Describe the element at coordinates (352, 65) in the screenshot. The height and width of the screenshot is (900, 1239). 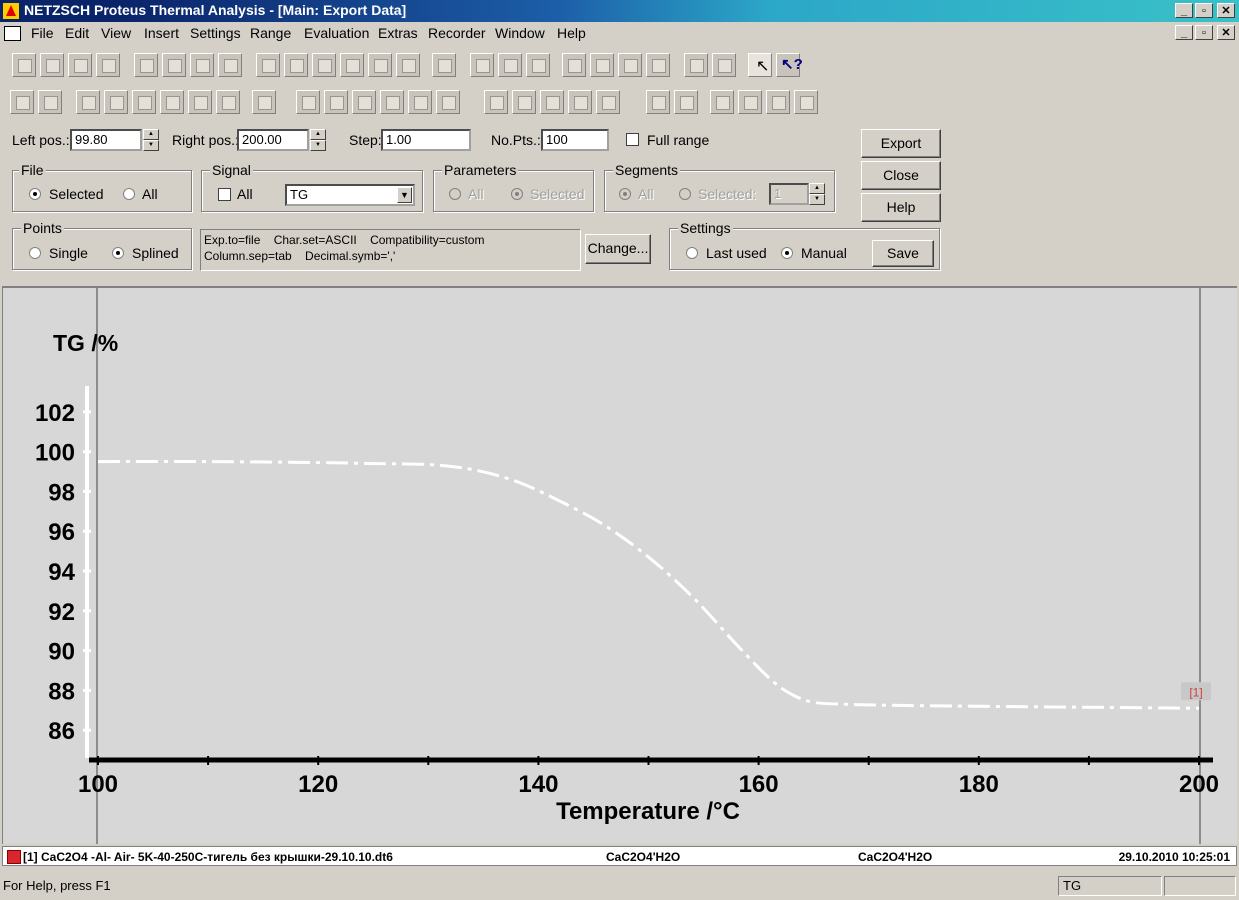
I see `table-icon` at that location.